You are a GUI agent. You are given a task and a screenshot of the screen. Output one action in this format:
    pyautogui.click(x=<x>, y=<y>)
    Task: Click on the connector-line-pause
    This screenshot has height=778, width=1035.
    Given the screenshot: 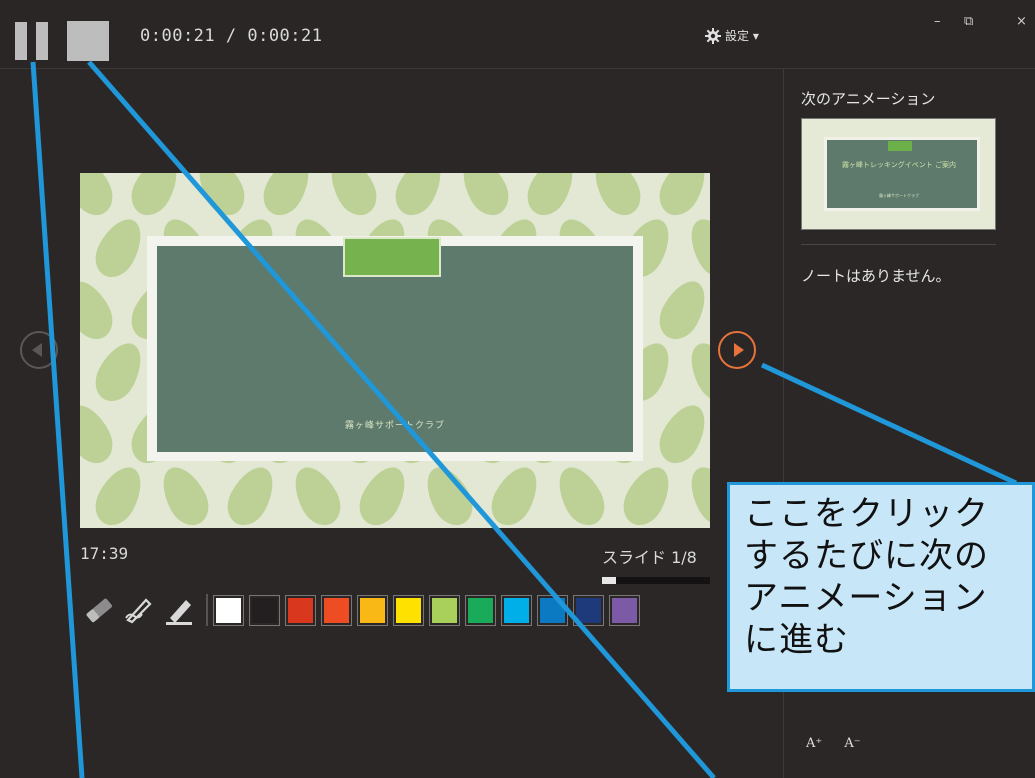 What is the action you would take?
    pyautogui.click(x=57, y=419)
    